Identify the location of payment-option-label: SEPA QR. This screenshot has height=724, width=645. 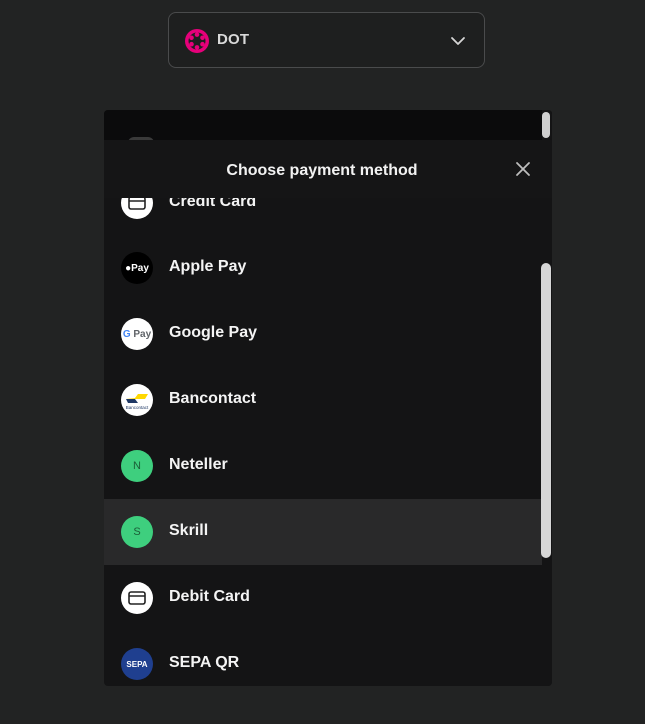
(204, 662).